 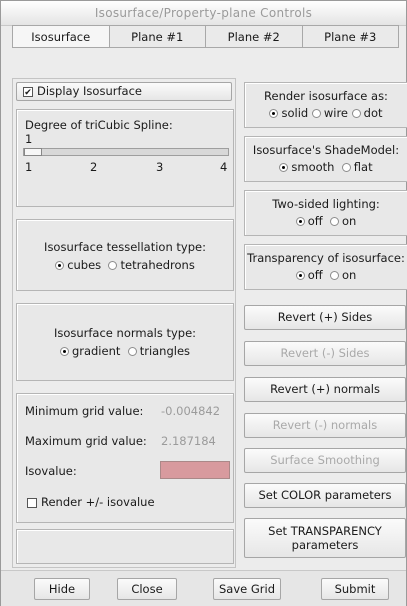 What do you see at coordinates (60, 36) in the screenshot?
I see `tab-isosurface: Isosurface` at bounding box center [60, 36].